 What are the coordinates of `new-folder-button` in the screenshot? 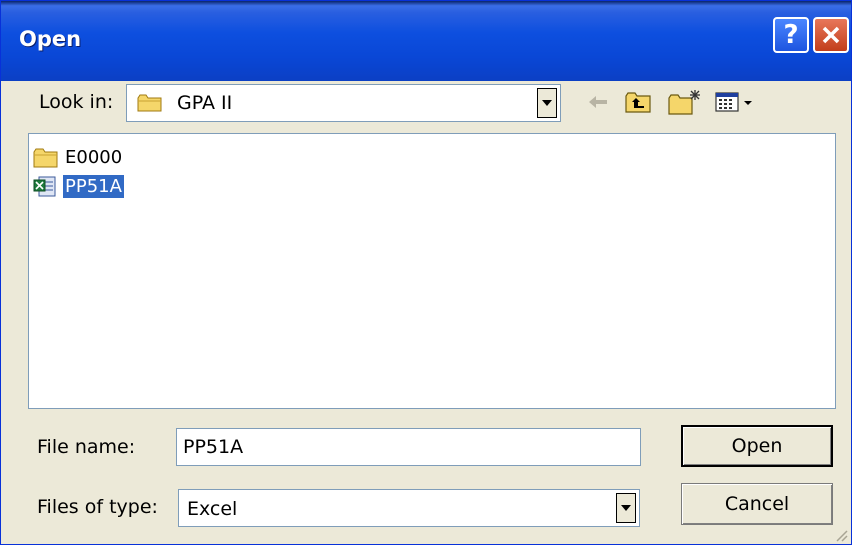 It's located at (685, 102).